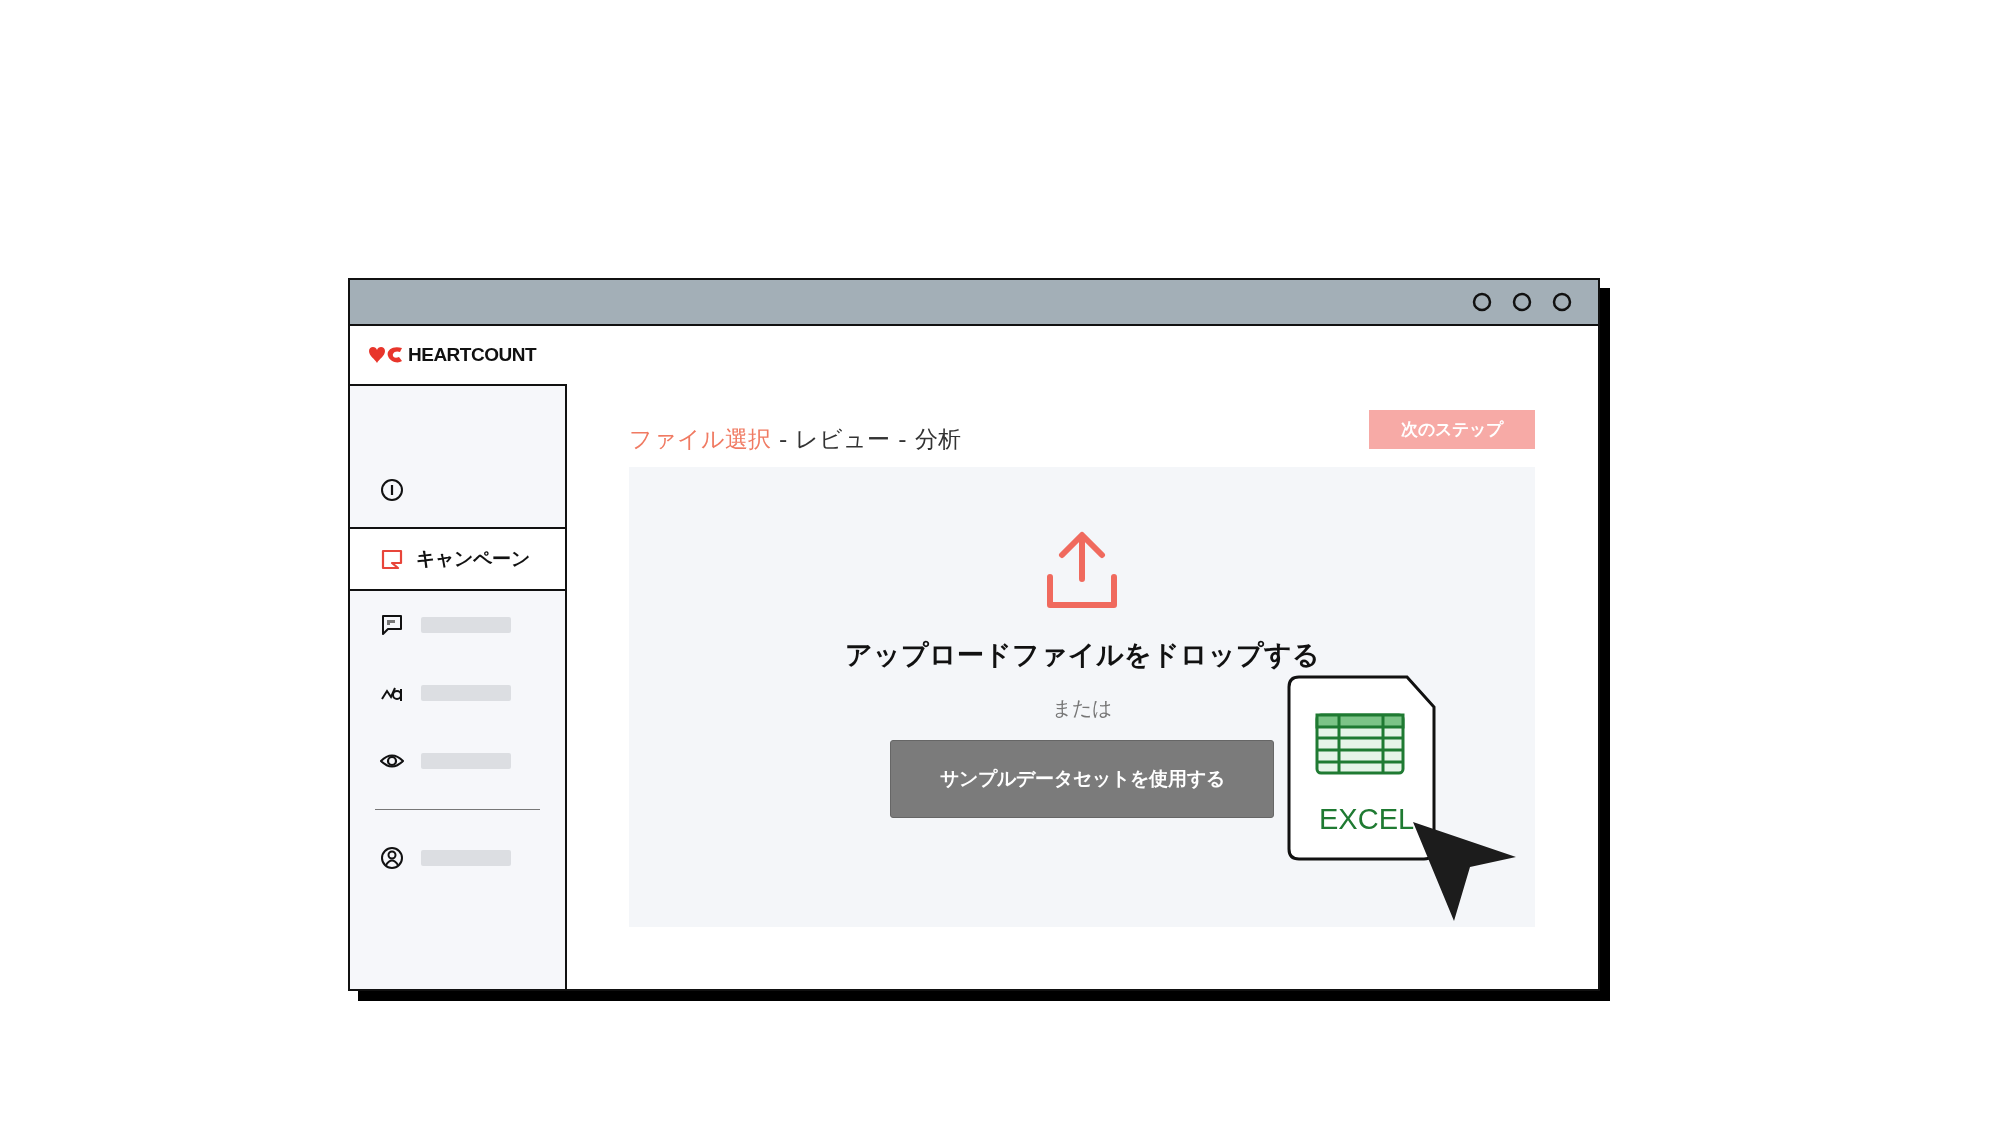  What do you see at coordinates (937, 439) in the screenshot?
I see `step-label: 分析` at bounding box center [937, 439].